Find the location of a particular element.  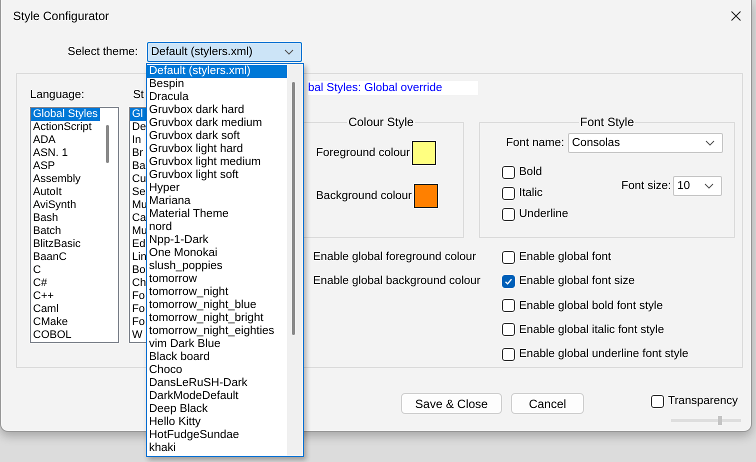

list-item: De is located at coordinates (140, 127).